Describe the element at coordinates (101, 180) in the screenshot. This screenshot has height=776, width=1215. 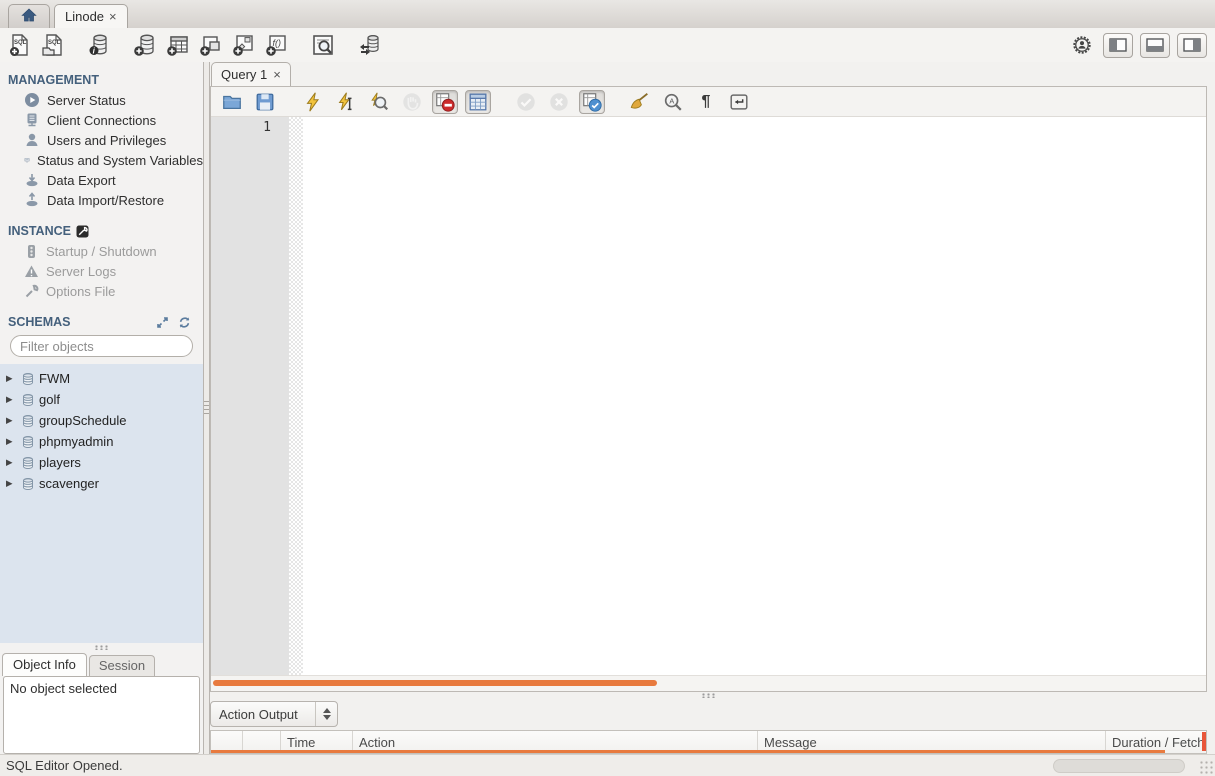
I see `sidebar-item-data-export: Data Export` at that location.